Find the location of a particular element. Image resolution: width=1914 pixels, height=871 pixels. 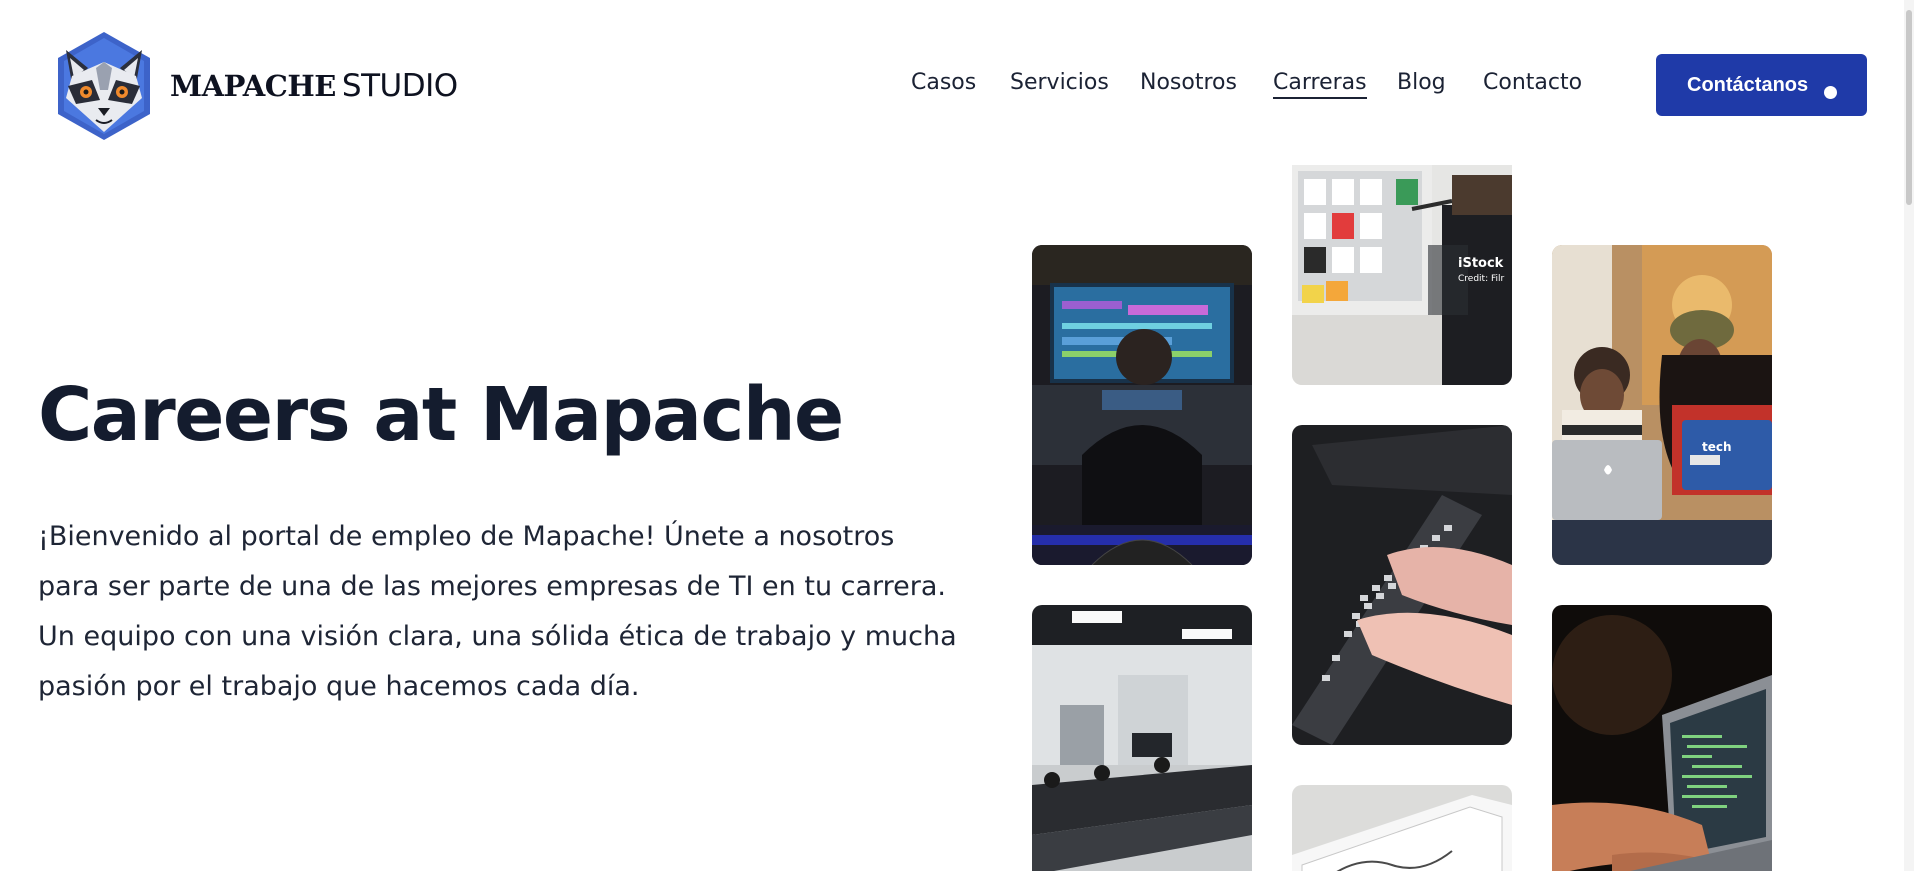

photo-laptop-coding is located at coordinates (1662, 738).